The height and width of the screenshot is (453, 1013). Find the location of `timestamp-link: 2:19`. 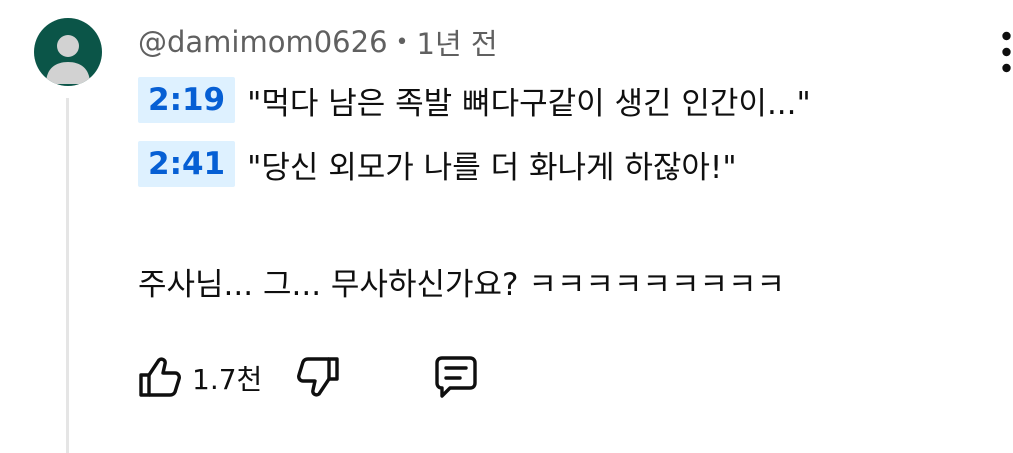

timestamp-link: 2:19 is located at coordinates (187, 100).